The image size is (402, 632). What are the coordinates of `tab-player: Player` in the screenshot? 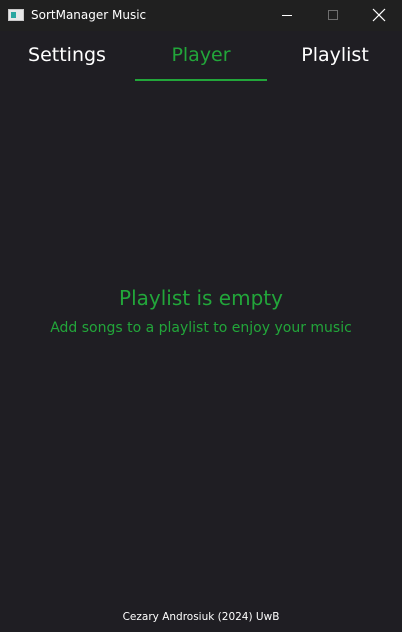 It's located at (201, 63).